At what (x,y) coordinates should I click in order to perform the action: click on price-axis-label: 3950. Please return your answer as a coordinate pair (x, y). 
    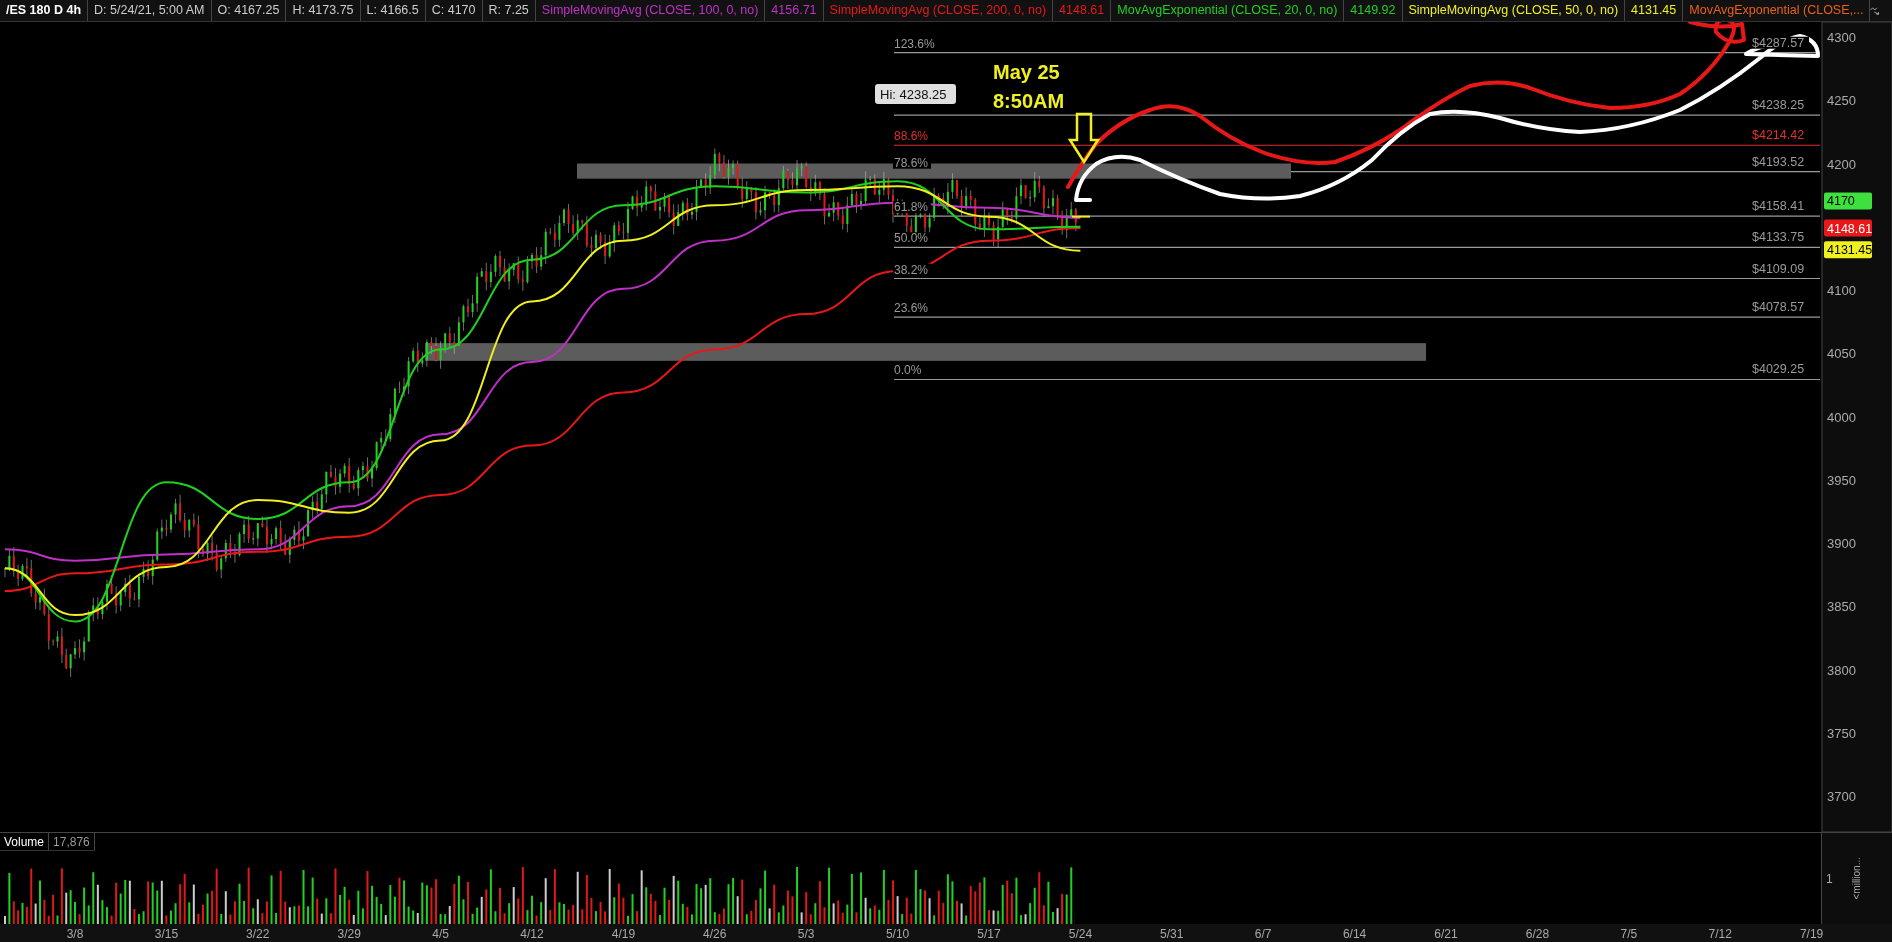
    Looking at the image, I should click on (1841, 480).